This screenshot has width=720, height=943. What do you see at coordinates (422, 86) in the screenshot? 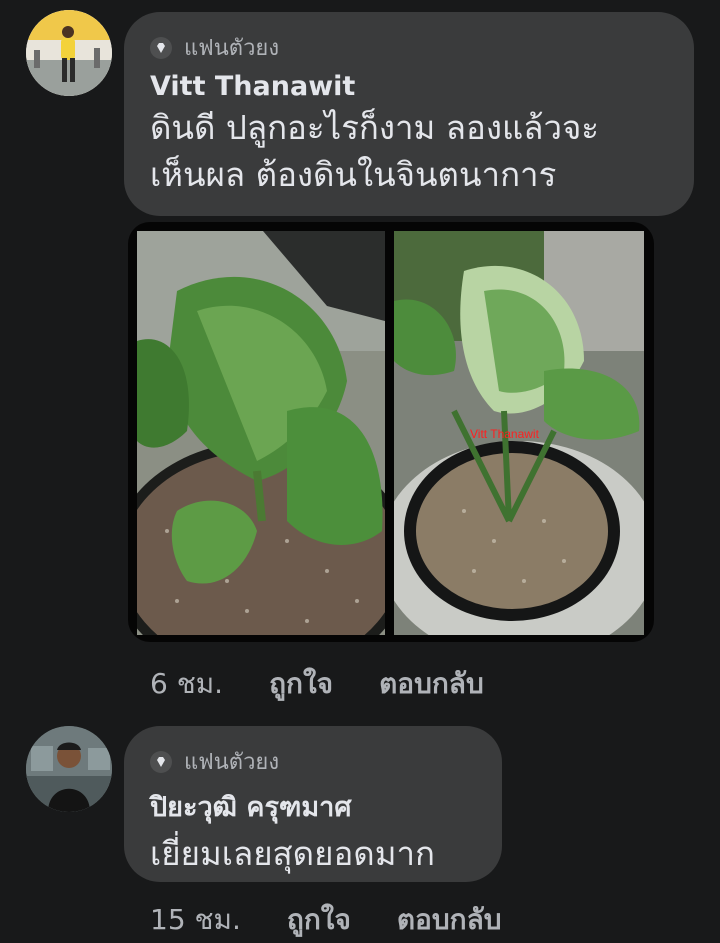
I see `author-name: Vitt Thanawit` at bounding box center [422, 86].